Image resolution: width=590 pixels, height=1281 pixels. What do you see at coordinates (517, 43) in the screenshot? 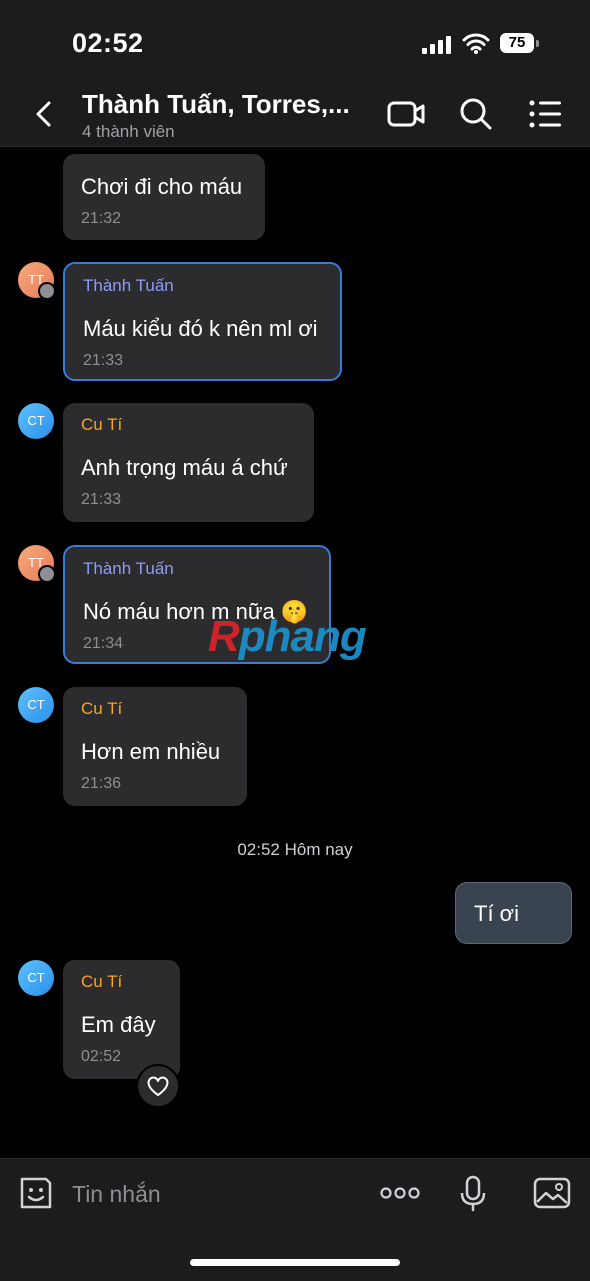
I see `battery-level: 75` at bounding box center [517, 43].